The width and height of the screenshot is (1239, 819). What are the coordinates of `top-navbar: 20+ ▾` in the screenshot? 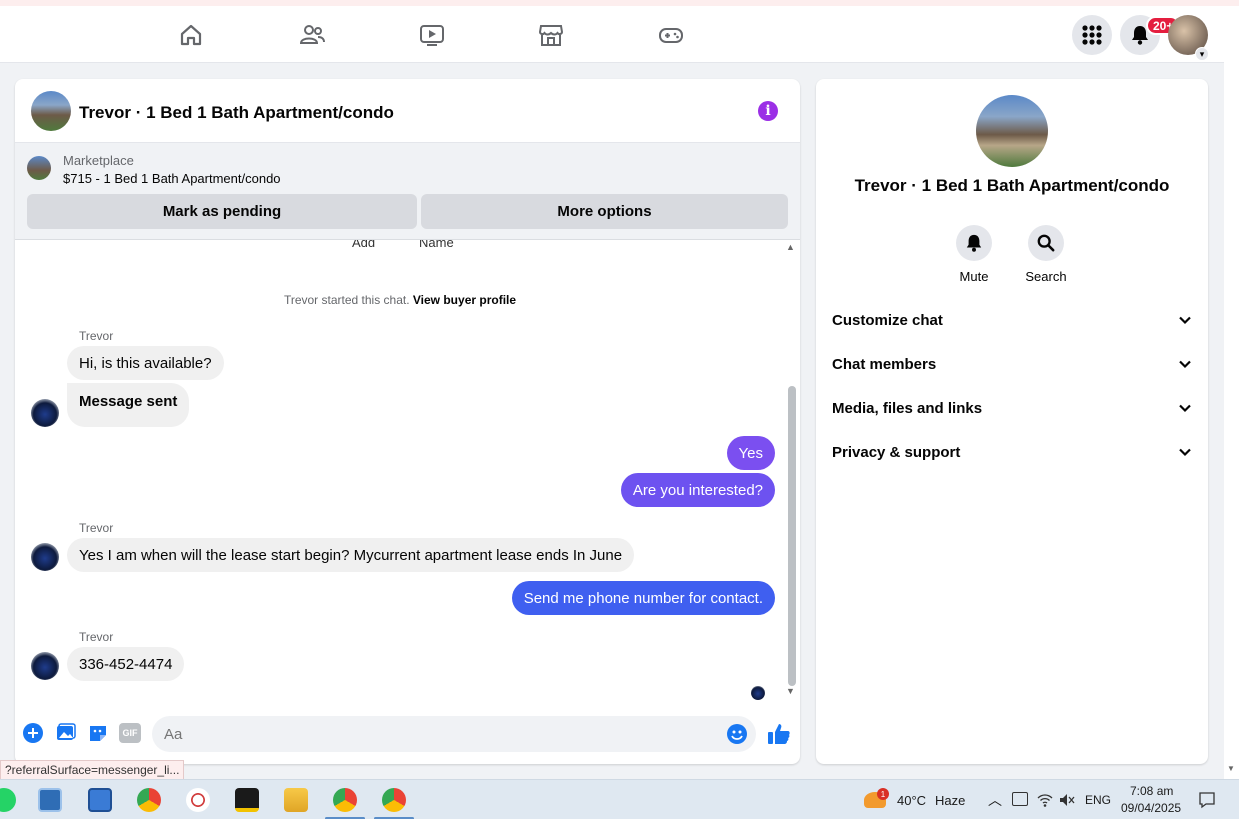 It's located at (612, 34).